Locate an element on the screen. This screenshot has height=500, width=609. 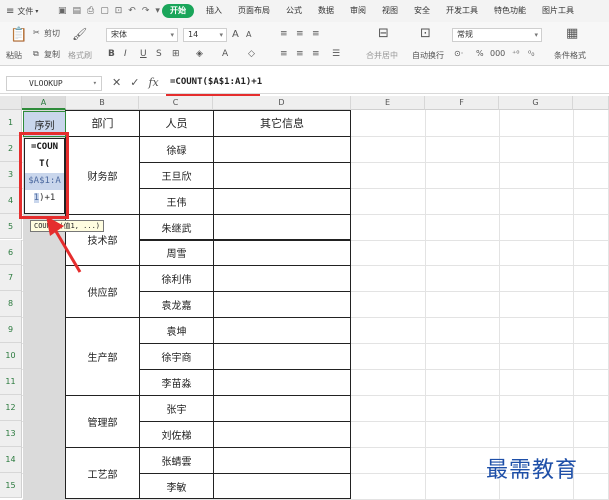
person-cell: 刘佐梯 is located at coordinates (176, 434).